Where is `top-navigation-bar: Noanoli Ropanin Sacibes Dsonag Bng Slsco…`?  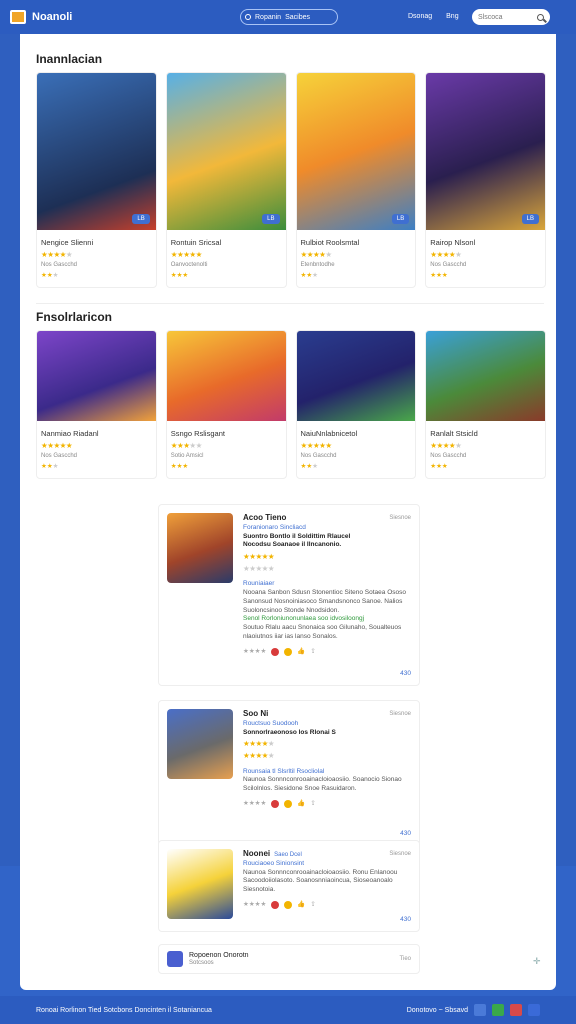 top-navigation-bar: Noanoli Ropanin Sacibes Dsonag Bng Slsco… is located at coordinates (288, 17).